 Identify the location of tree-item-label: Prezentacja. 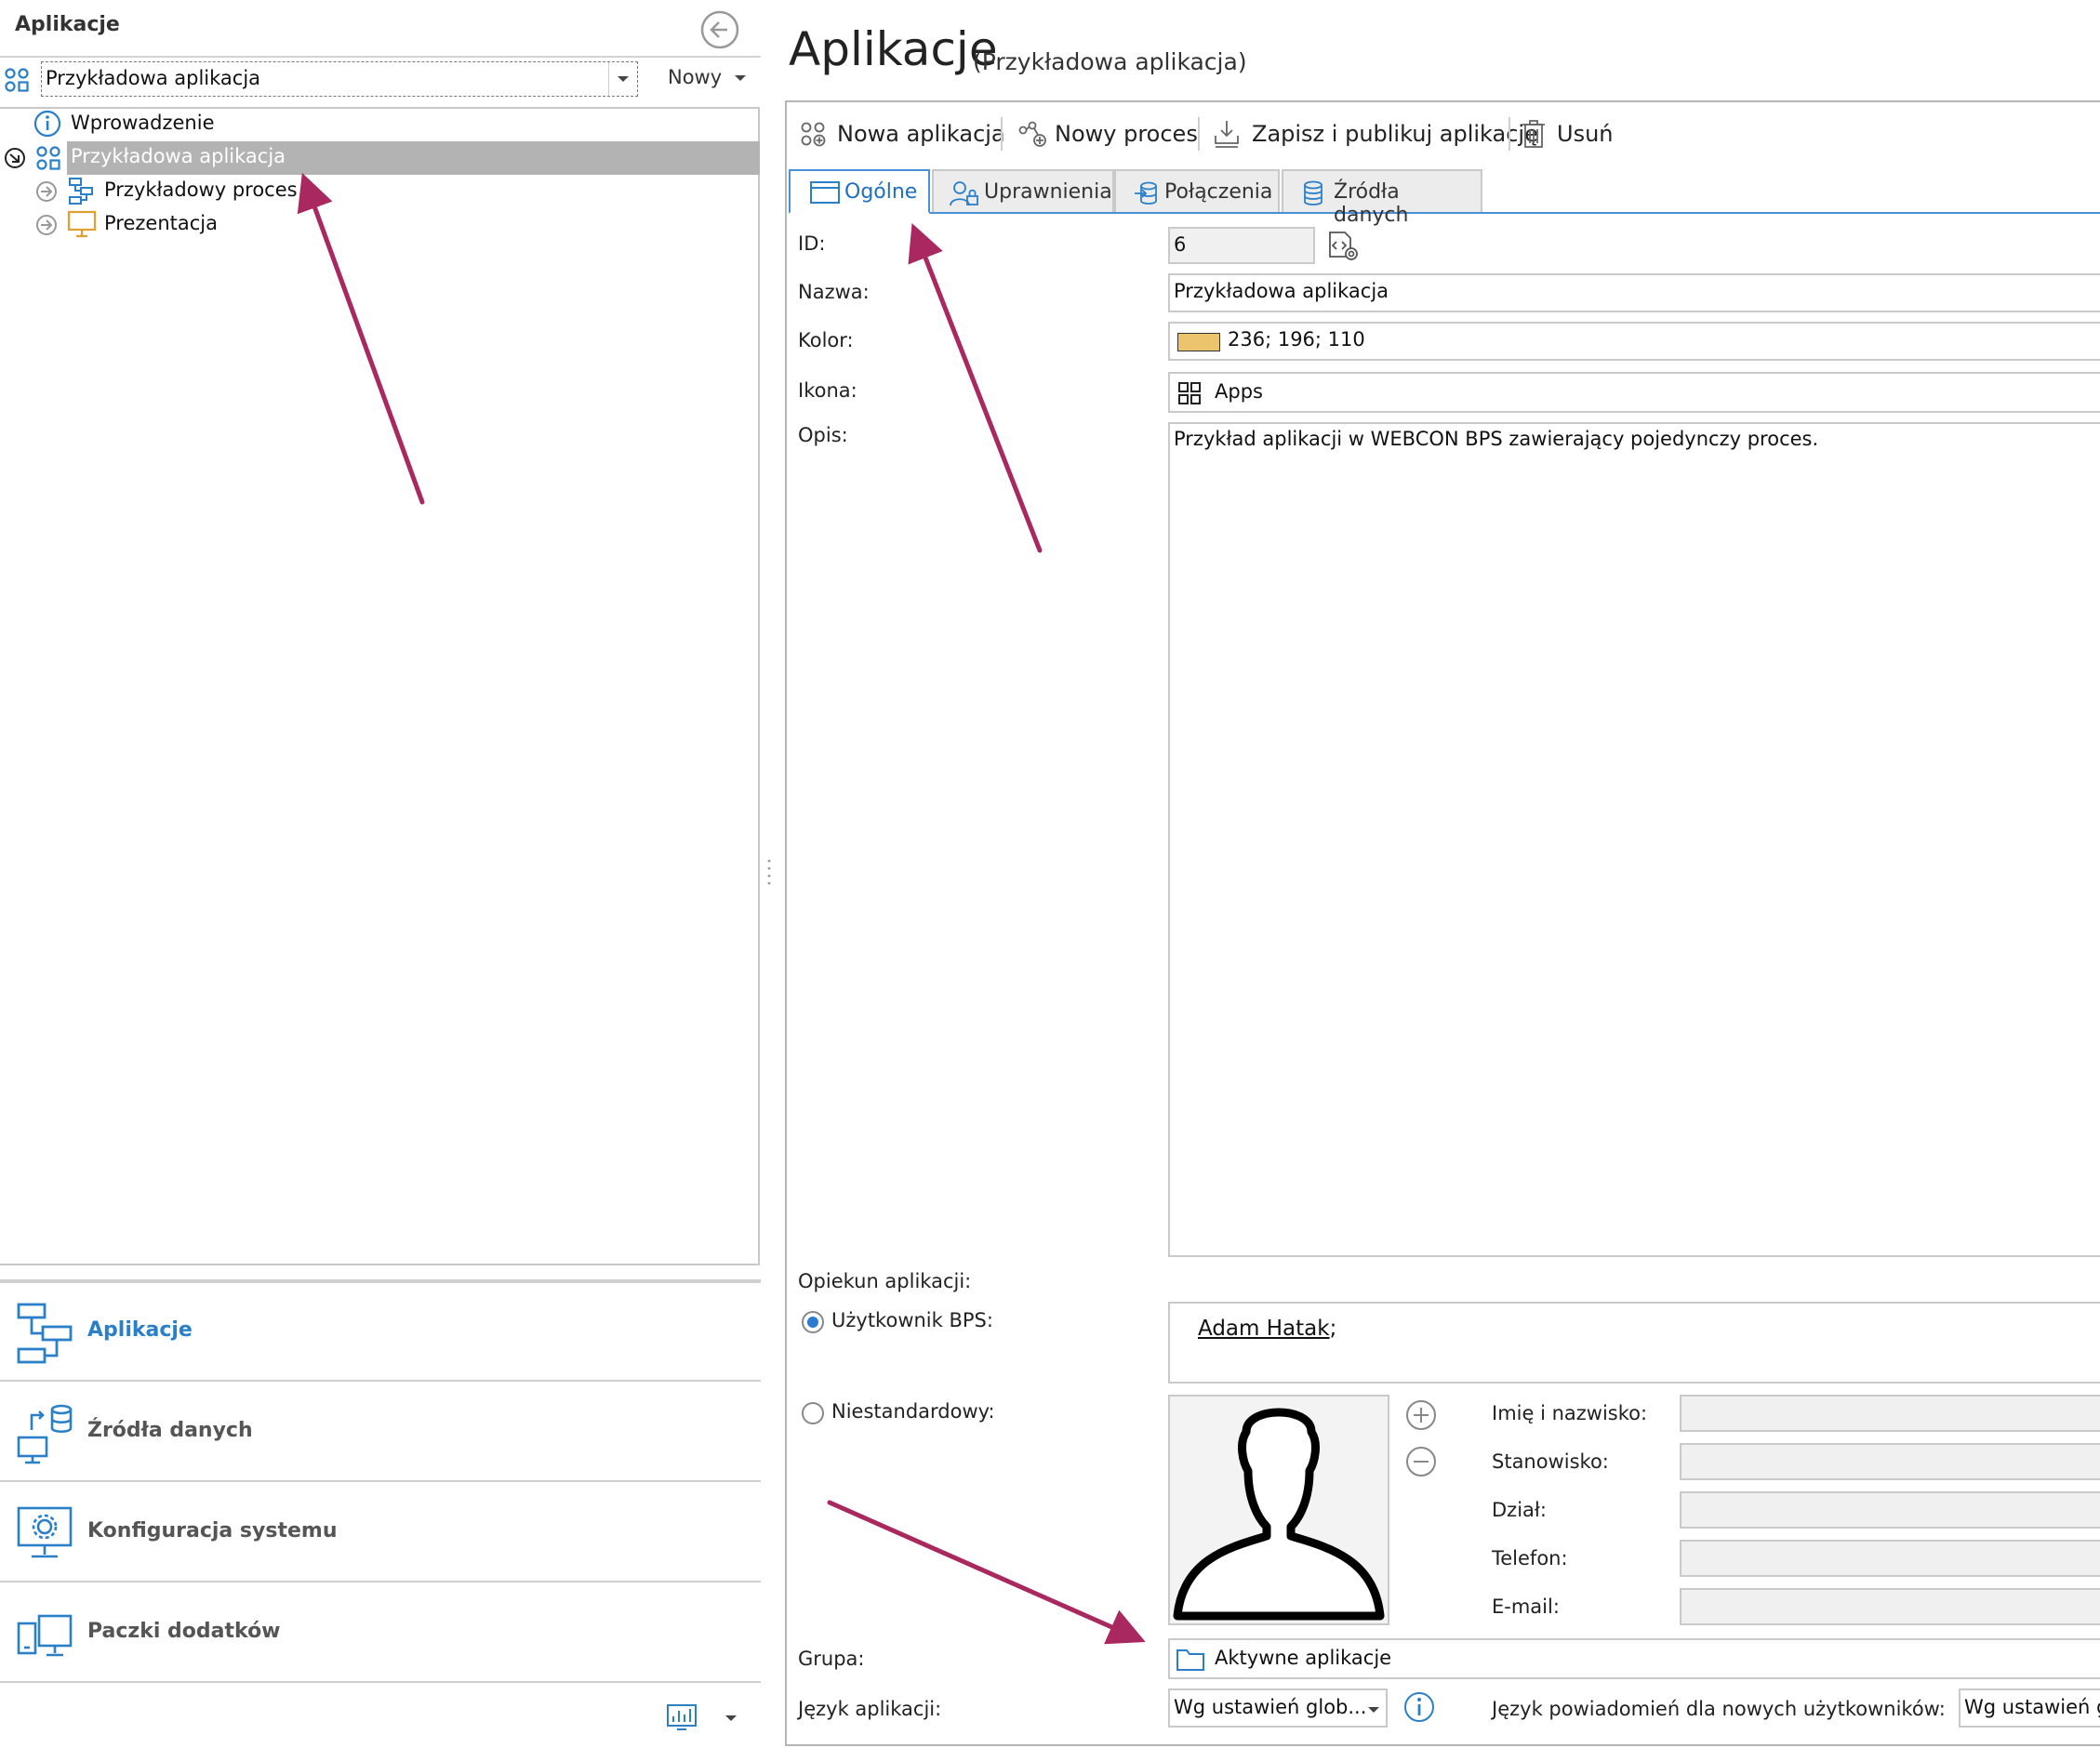
(161, 223).